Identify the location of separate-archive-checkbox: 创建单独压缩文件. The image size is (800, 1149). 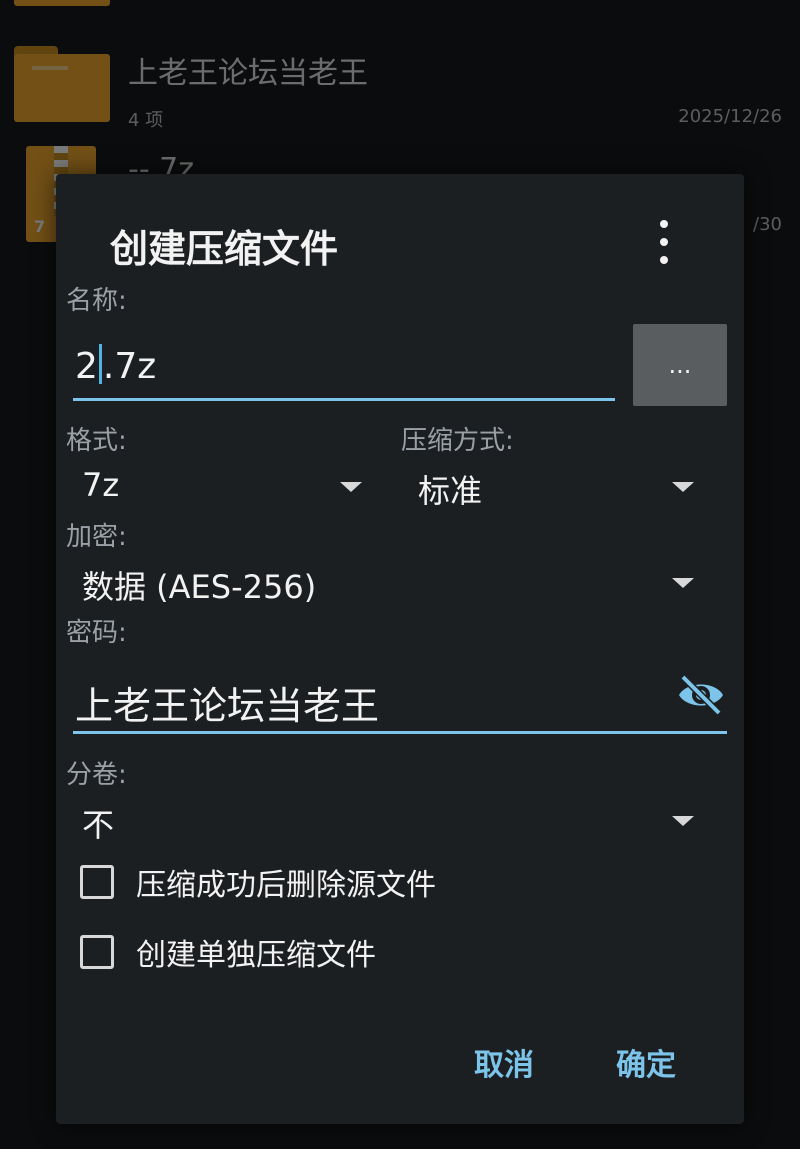
(228, 952).